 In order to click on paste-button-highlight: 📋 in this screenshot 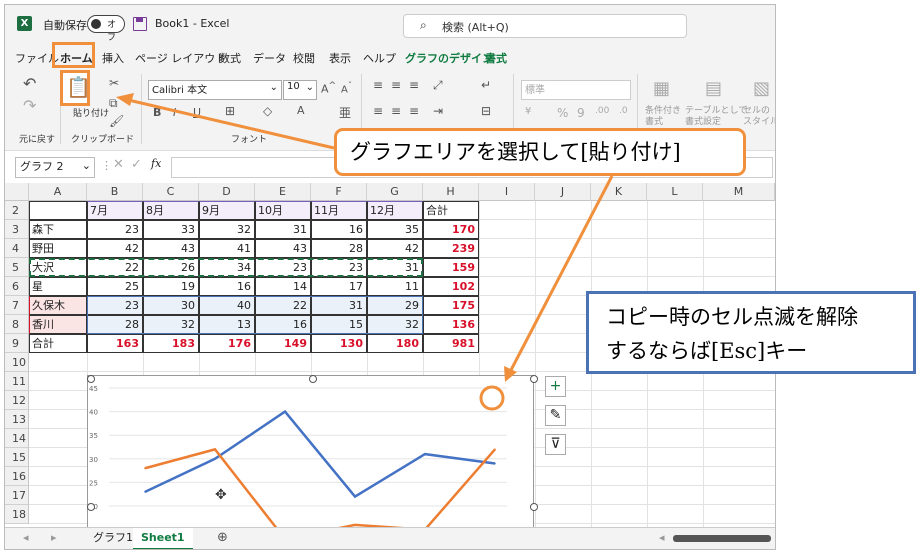, I will do `click(75, 88)`.